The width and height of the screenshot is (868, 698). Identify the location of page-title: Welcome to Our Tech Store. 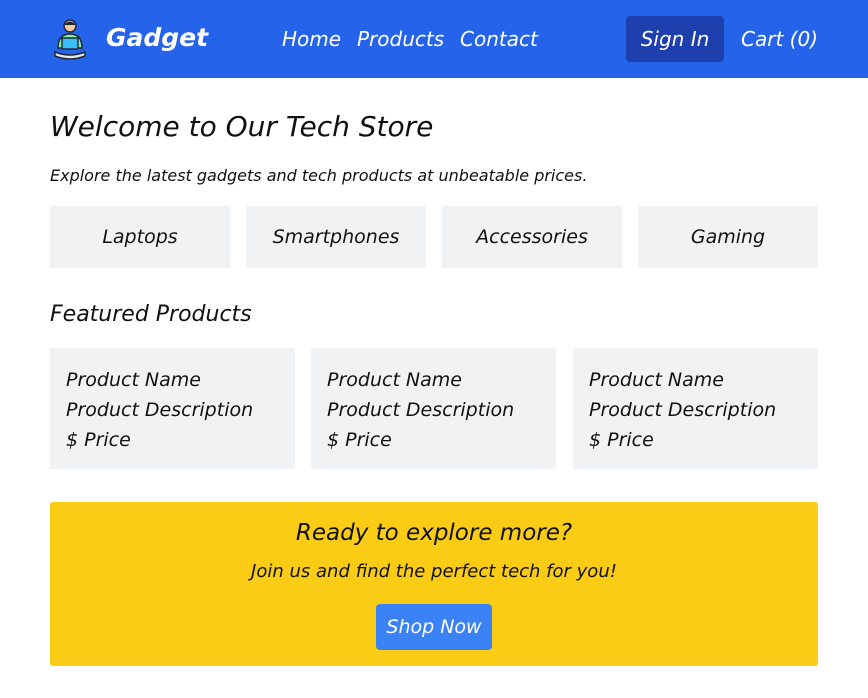
(242, 126).